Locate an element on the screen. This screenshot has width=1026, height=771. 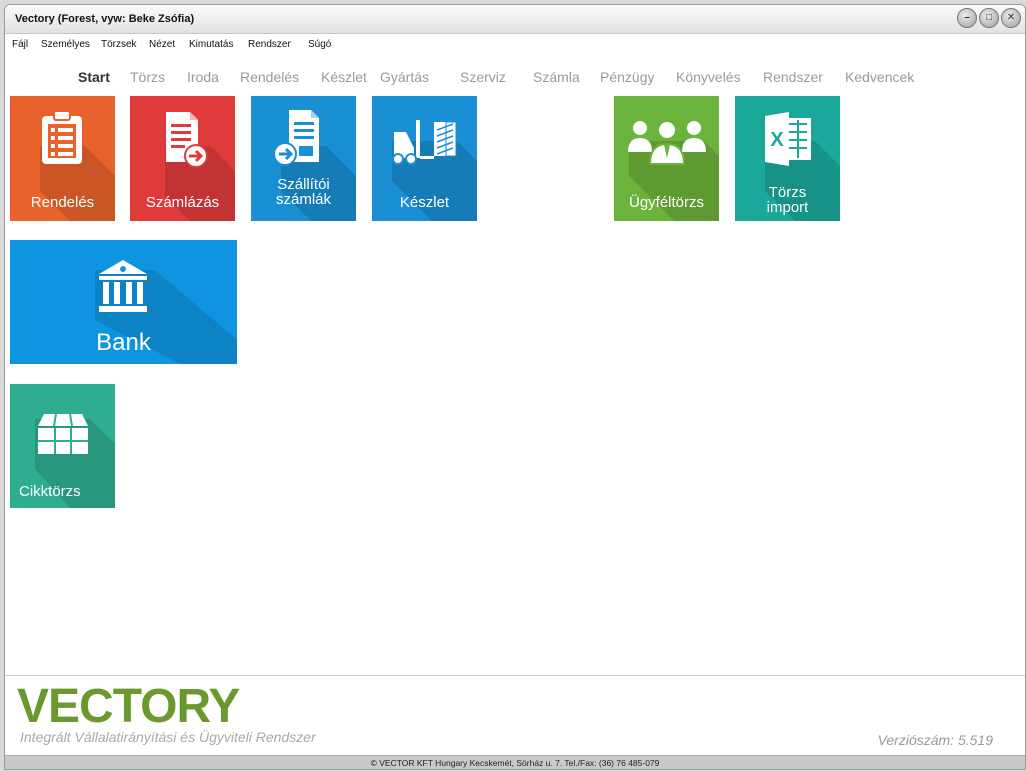
tab-szerviz: Szerviz is located at coordinates (483, 77).